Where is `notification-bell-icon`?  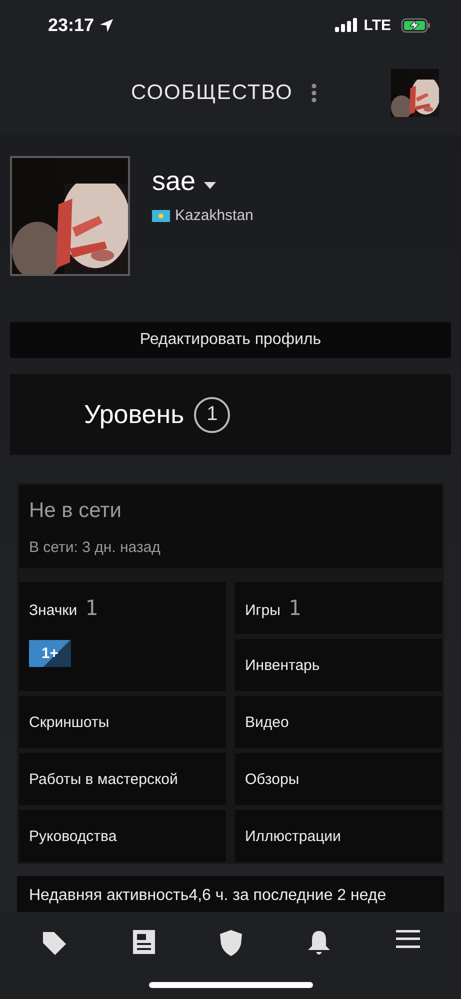
notification-bell-icon is located at coordinates (319, 943).